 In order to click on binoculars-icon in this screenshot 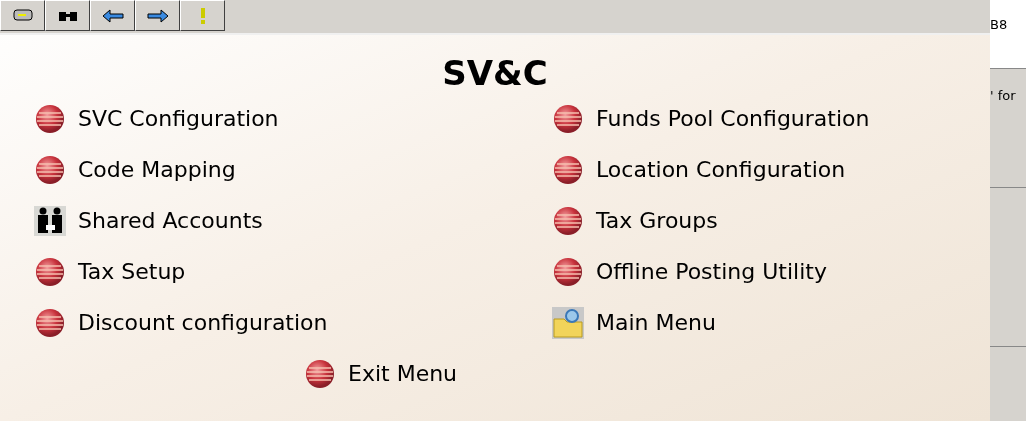, I will do `click(67, 15)`.